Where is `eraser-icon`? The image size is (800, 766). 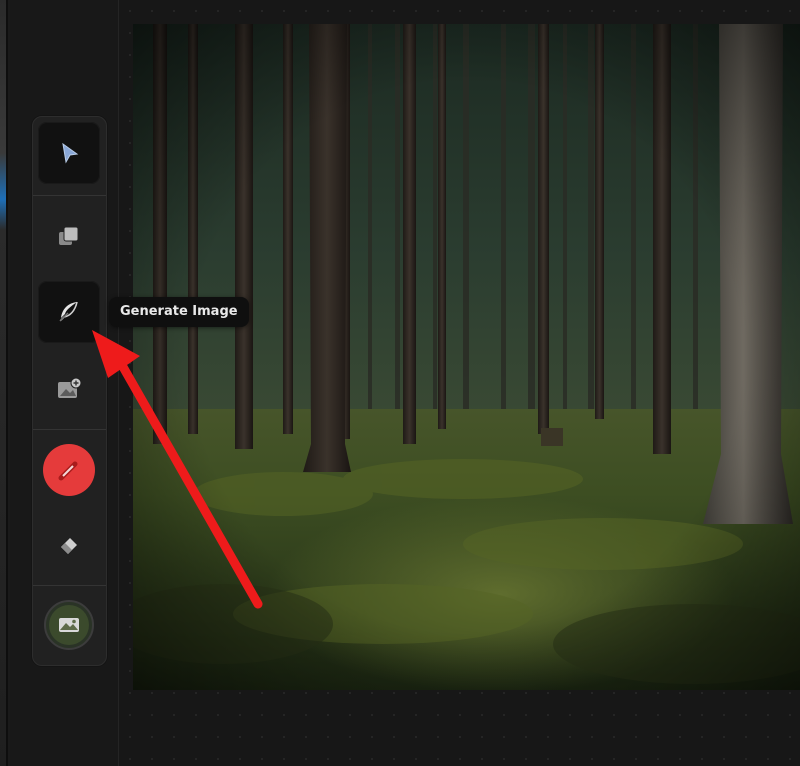 eraser-icon is located at coordinates (69, 546).